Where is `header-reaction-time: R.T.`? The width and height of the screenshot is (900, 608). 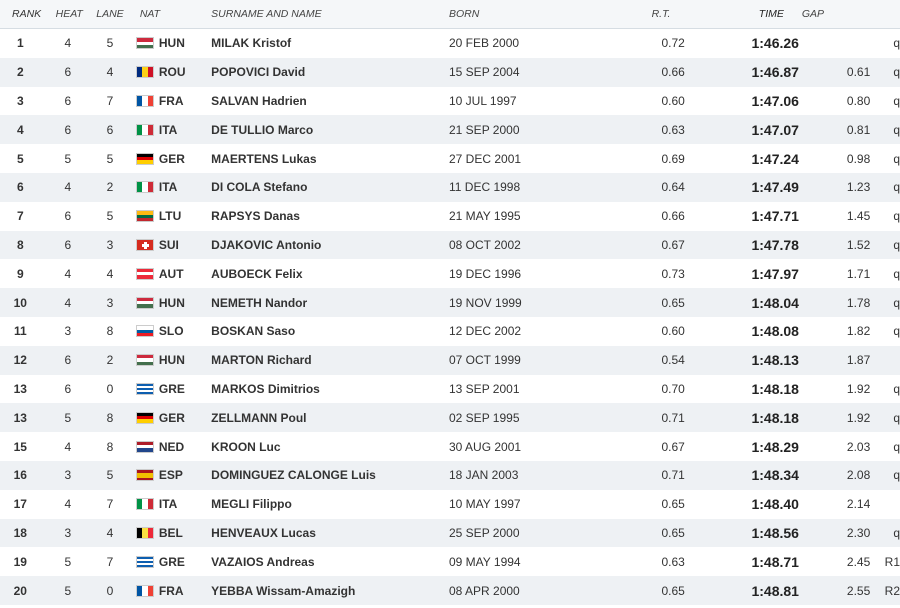
header-reaction-time: R.T. is located at coordinates (657, 14).